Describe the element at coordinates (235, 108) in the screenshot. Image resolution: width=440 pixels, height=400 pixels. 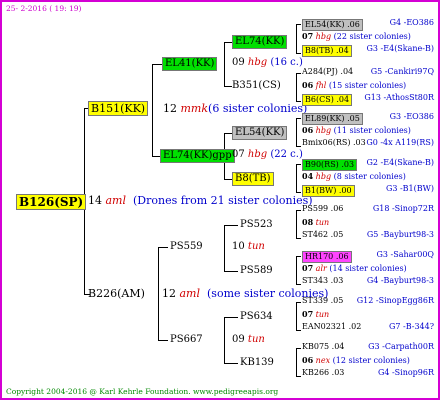
I see `g1-line-0: 12 mmk(6 sister colonies)` at that location.